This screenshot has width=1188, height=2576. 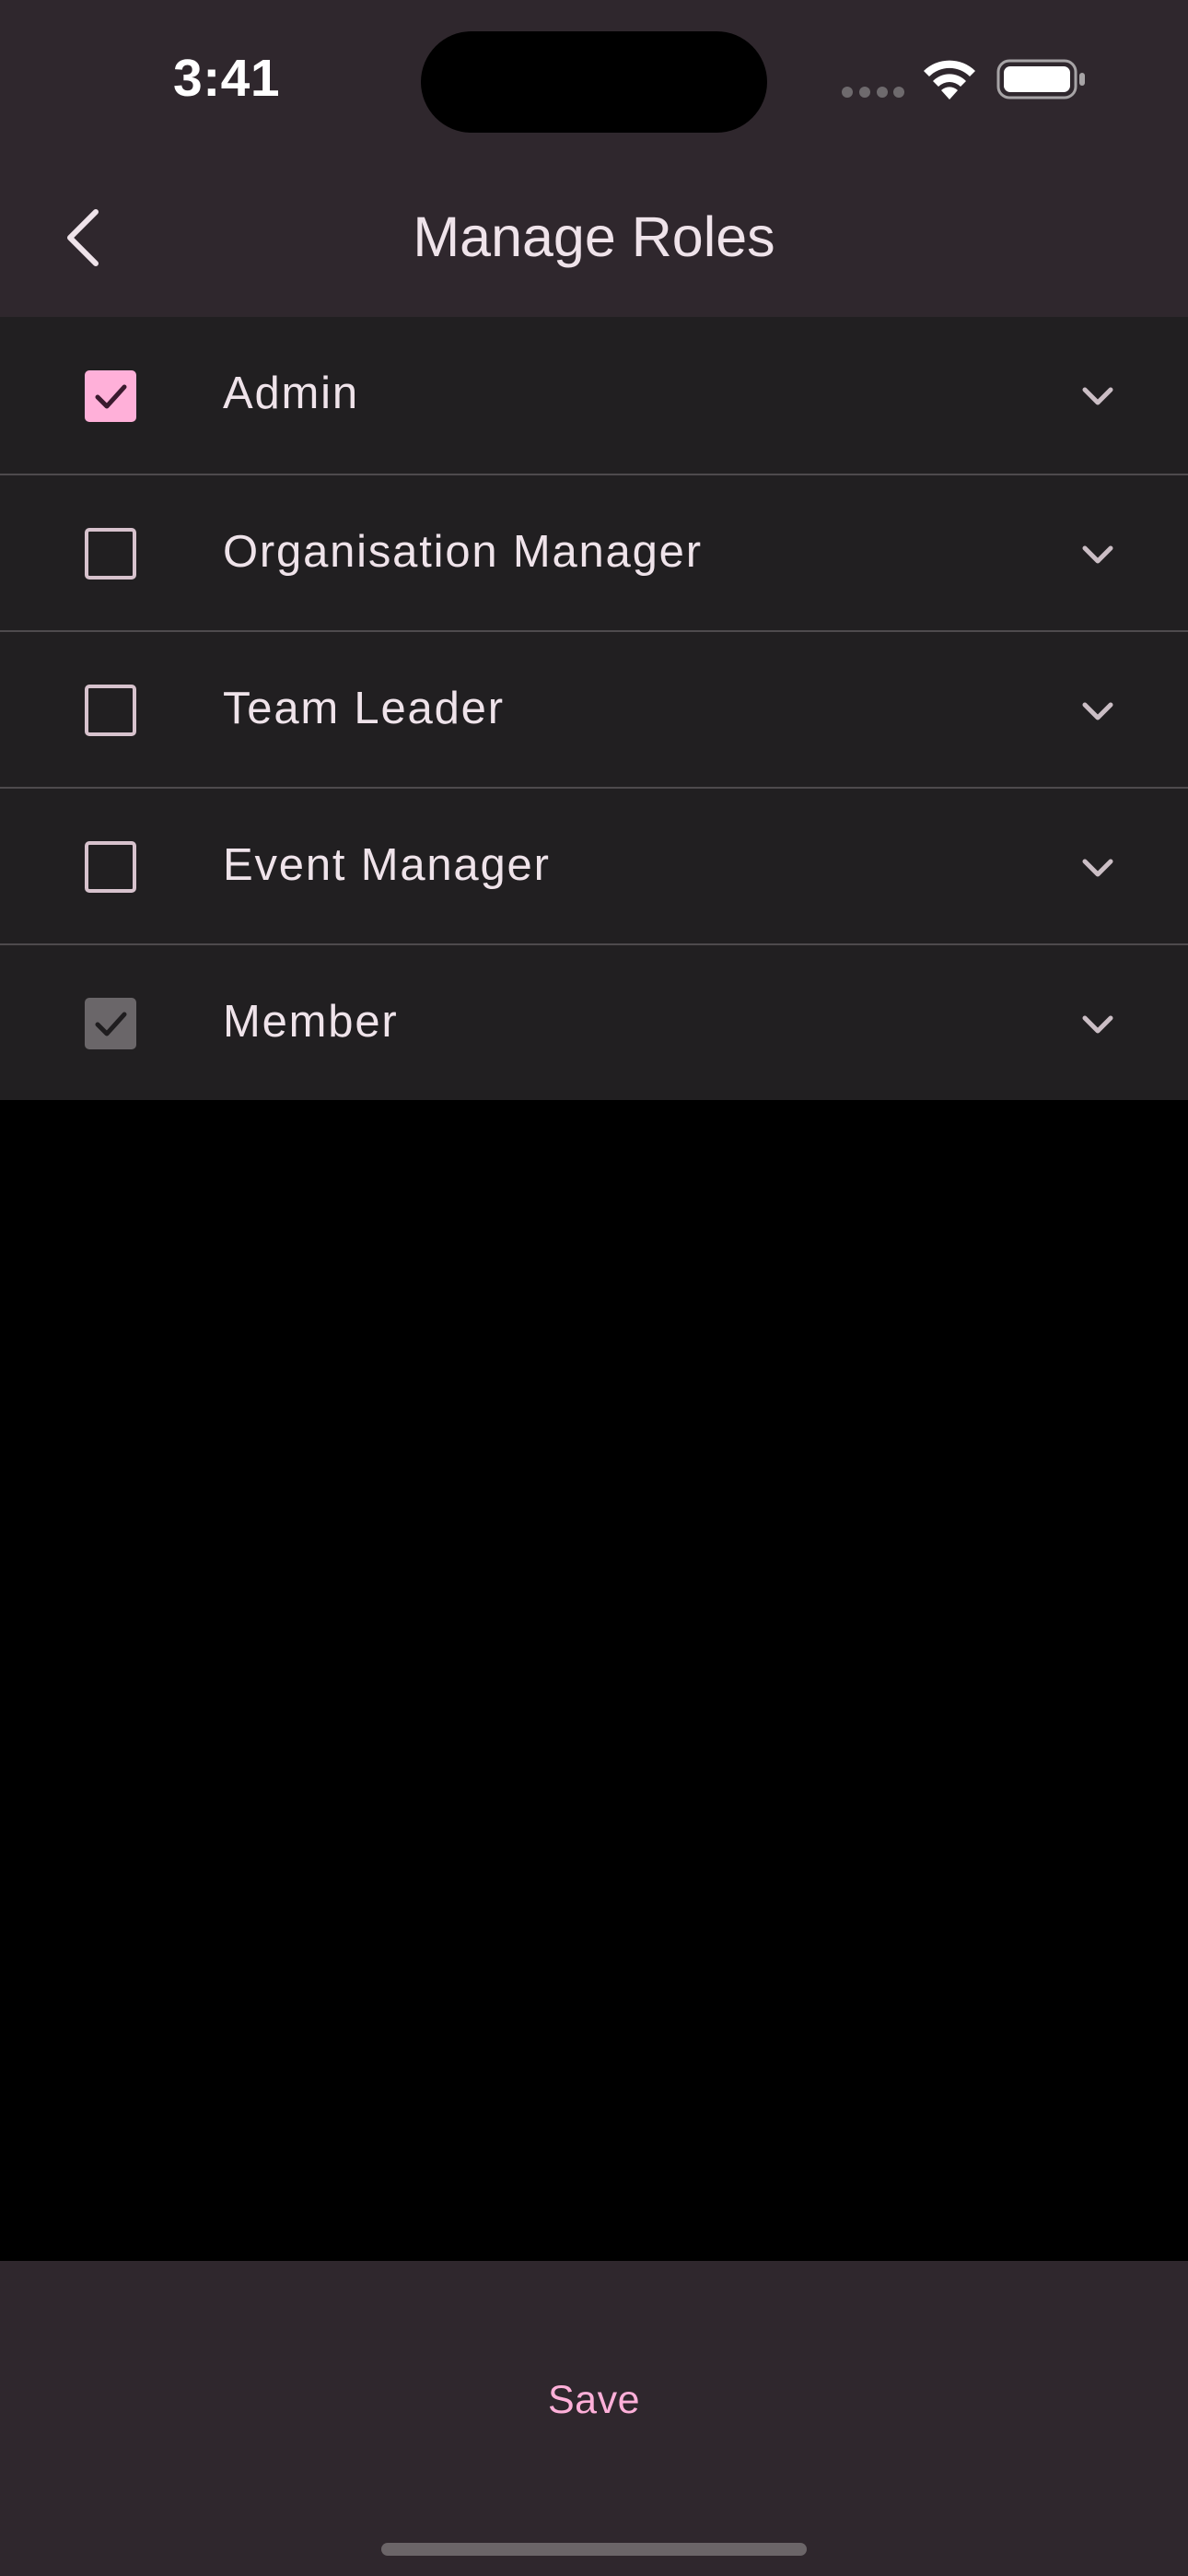 I want to click on wifi-icon, so click(x=949, y=80).